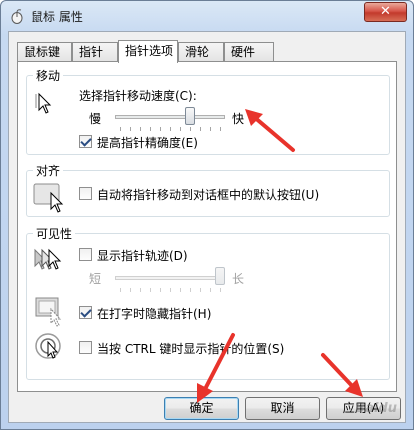 This screenshot has height=430, width=414. I want to click on trail-long-label: 长, so click(238, 279).